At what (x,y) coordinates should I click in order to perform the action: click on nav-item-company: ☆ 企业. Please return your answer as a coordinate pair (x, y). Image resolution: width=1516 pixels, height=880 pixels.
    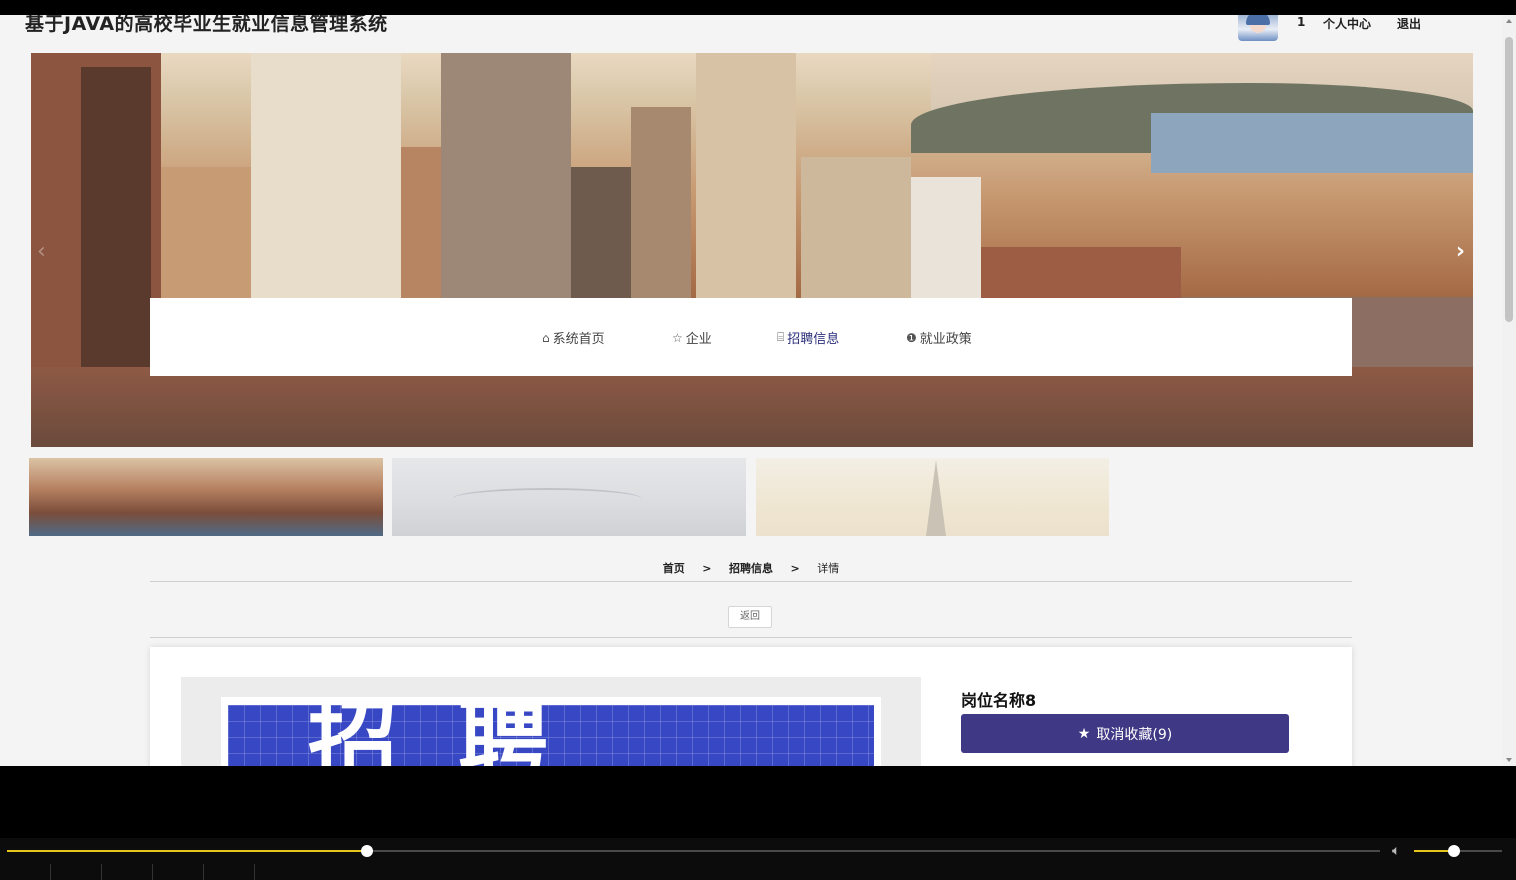
    Looking at the image, I should click on (692, 338).